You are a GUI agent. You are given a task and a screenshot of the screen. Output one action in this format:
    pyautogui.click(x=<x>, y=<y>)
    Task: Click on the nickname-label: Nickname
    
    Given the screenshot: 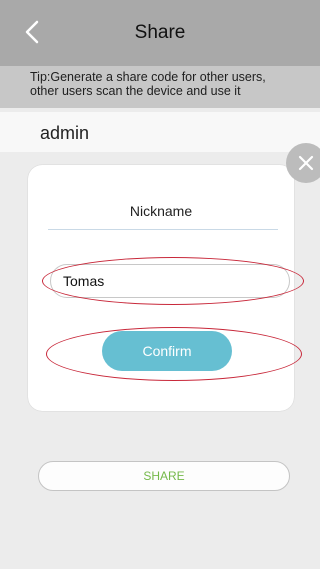 What is the action you would take?
    pyautogui.click(x=161, y=211)
    